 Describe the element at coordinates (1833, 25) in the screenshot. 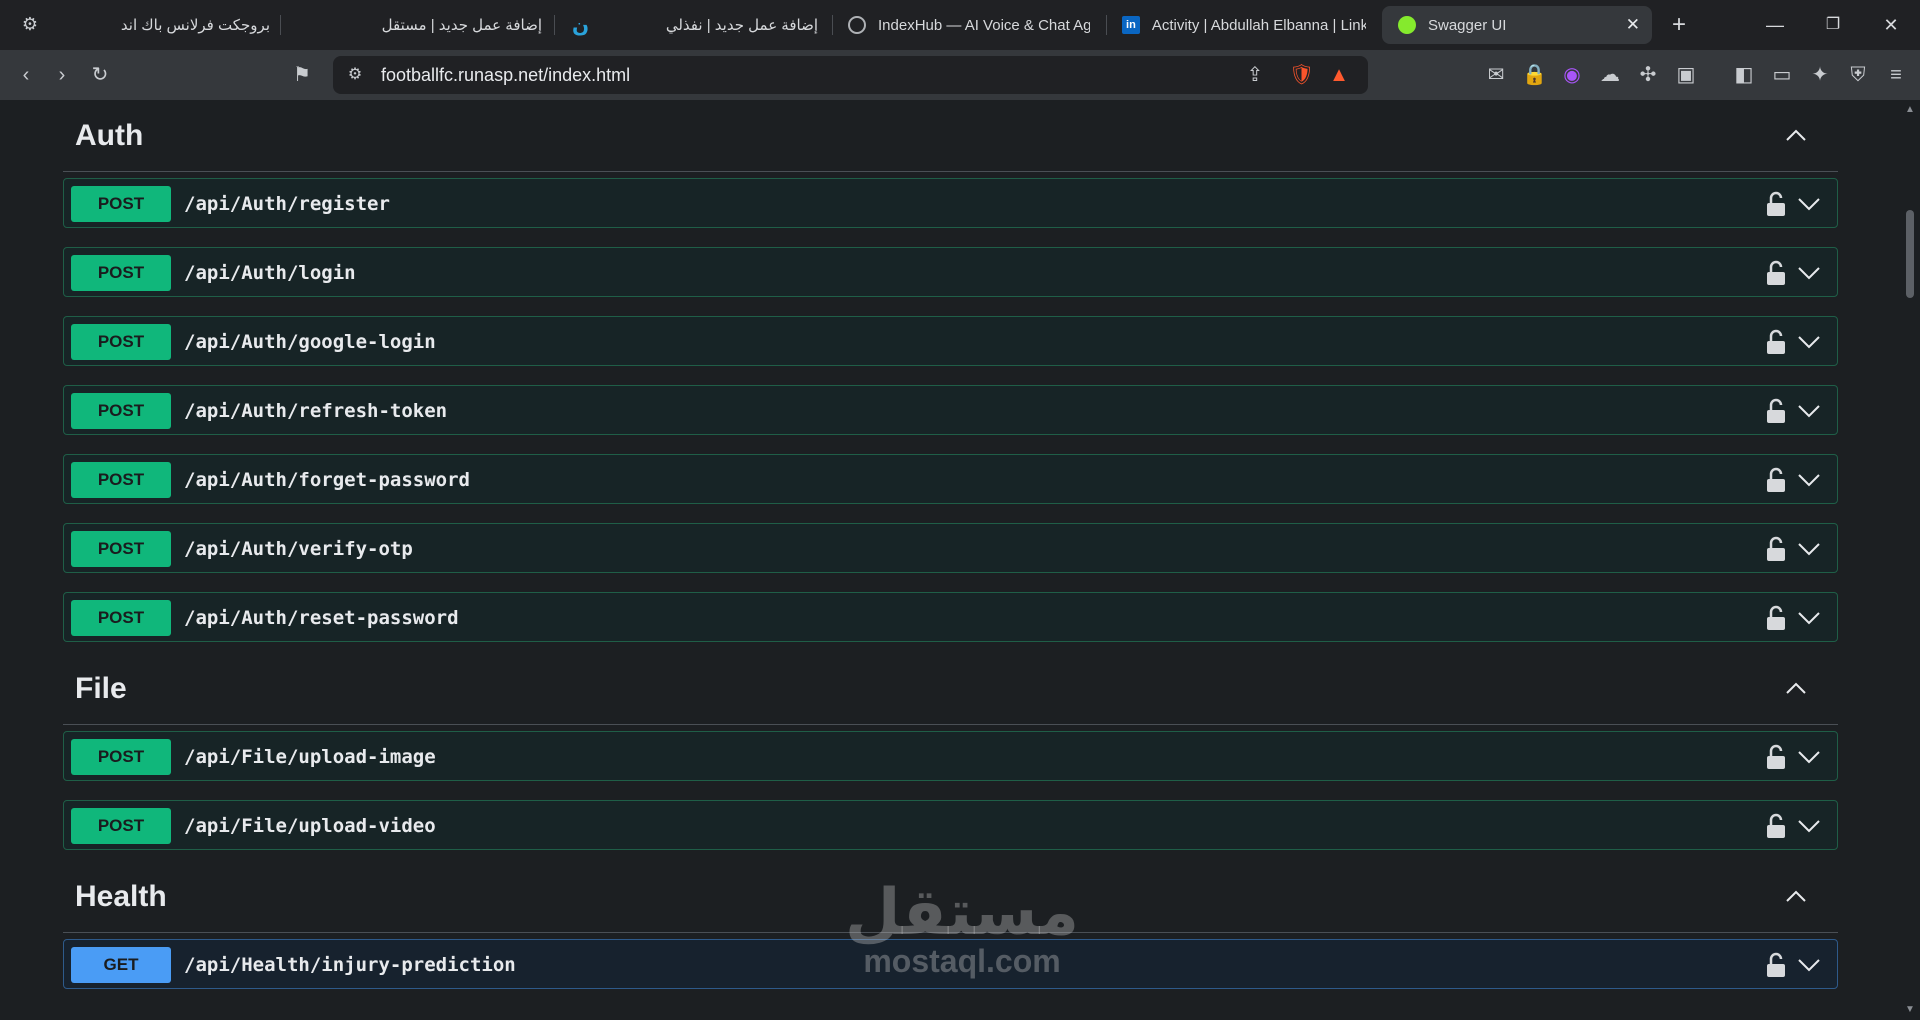

I see `maximize-icon: ❐` at that location.